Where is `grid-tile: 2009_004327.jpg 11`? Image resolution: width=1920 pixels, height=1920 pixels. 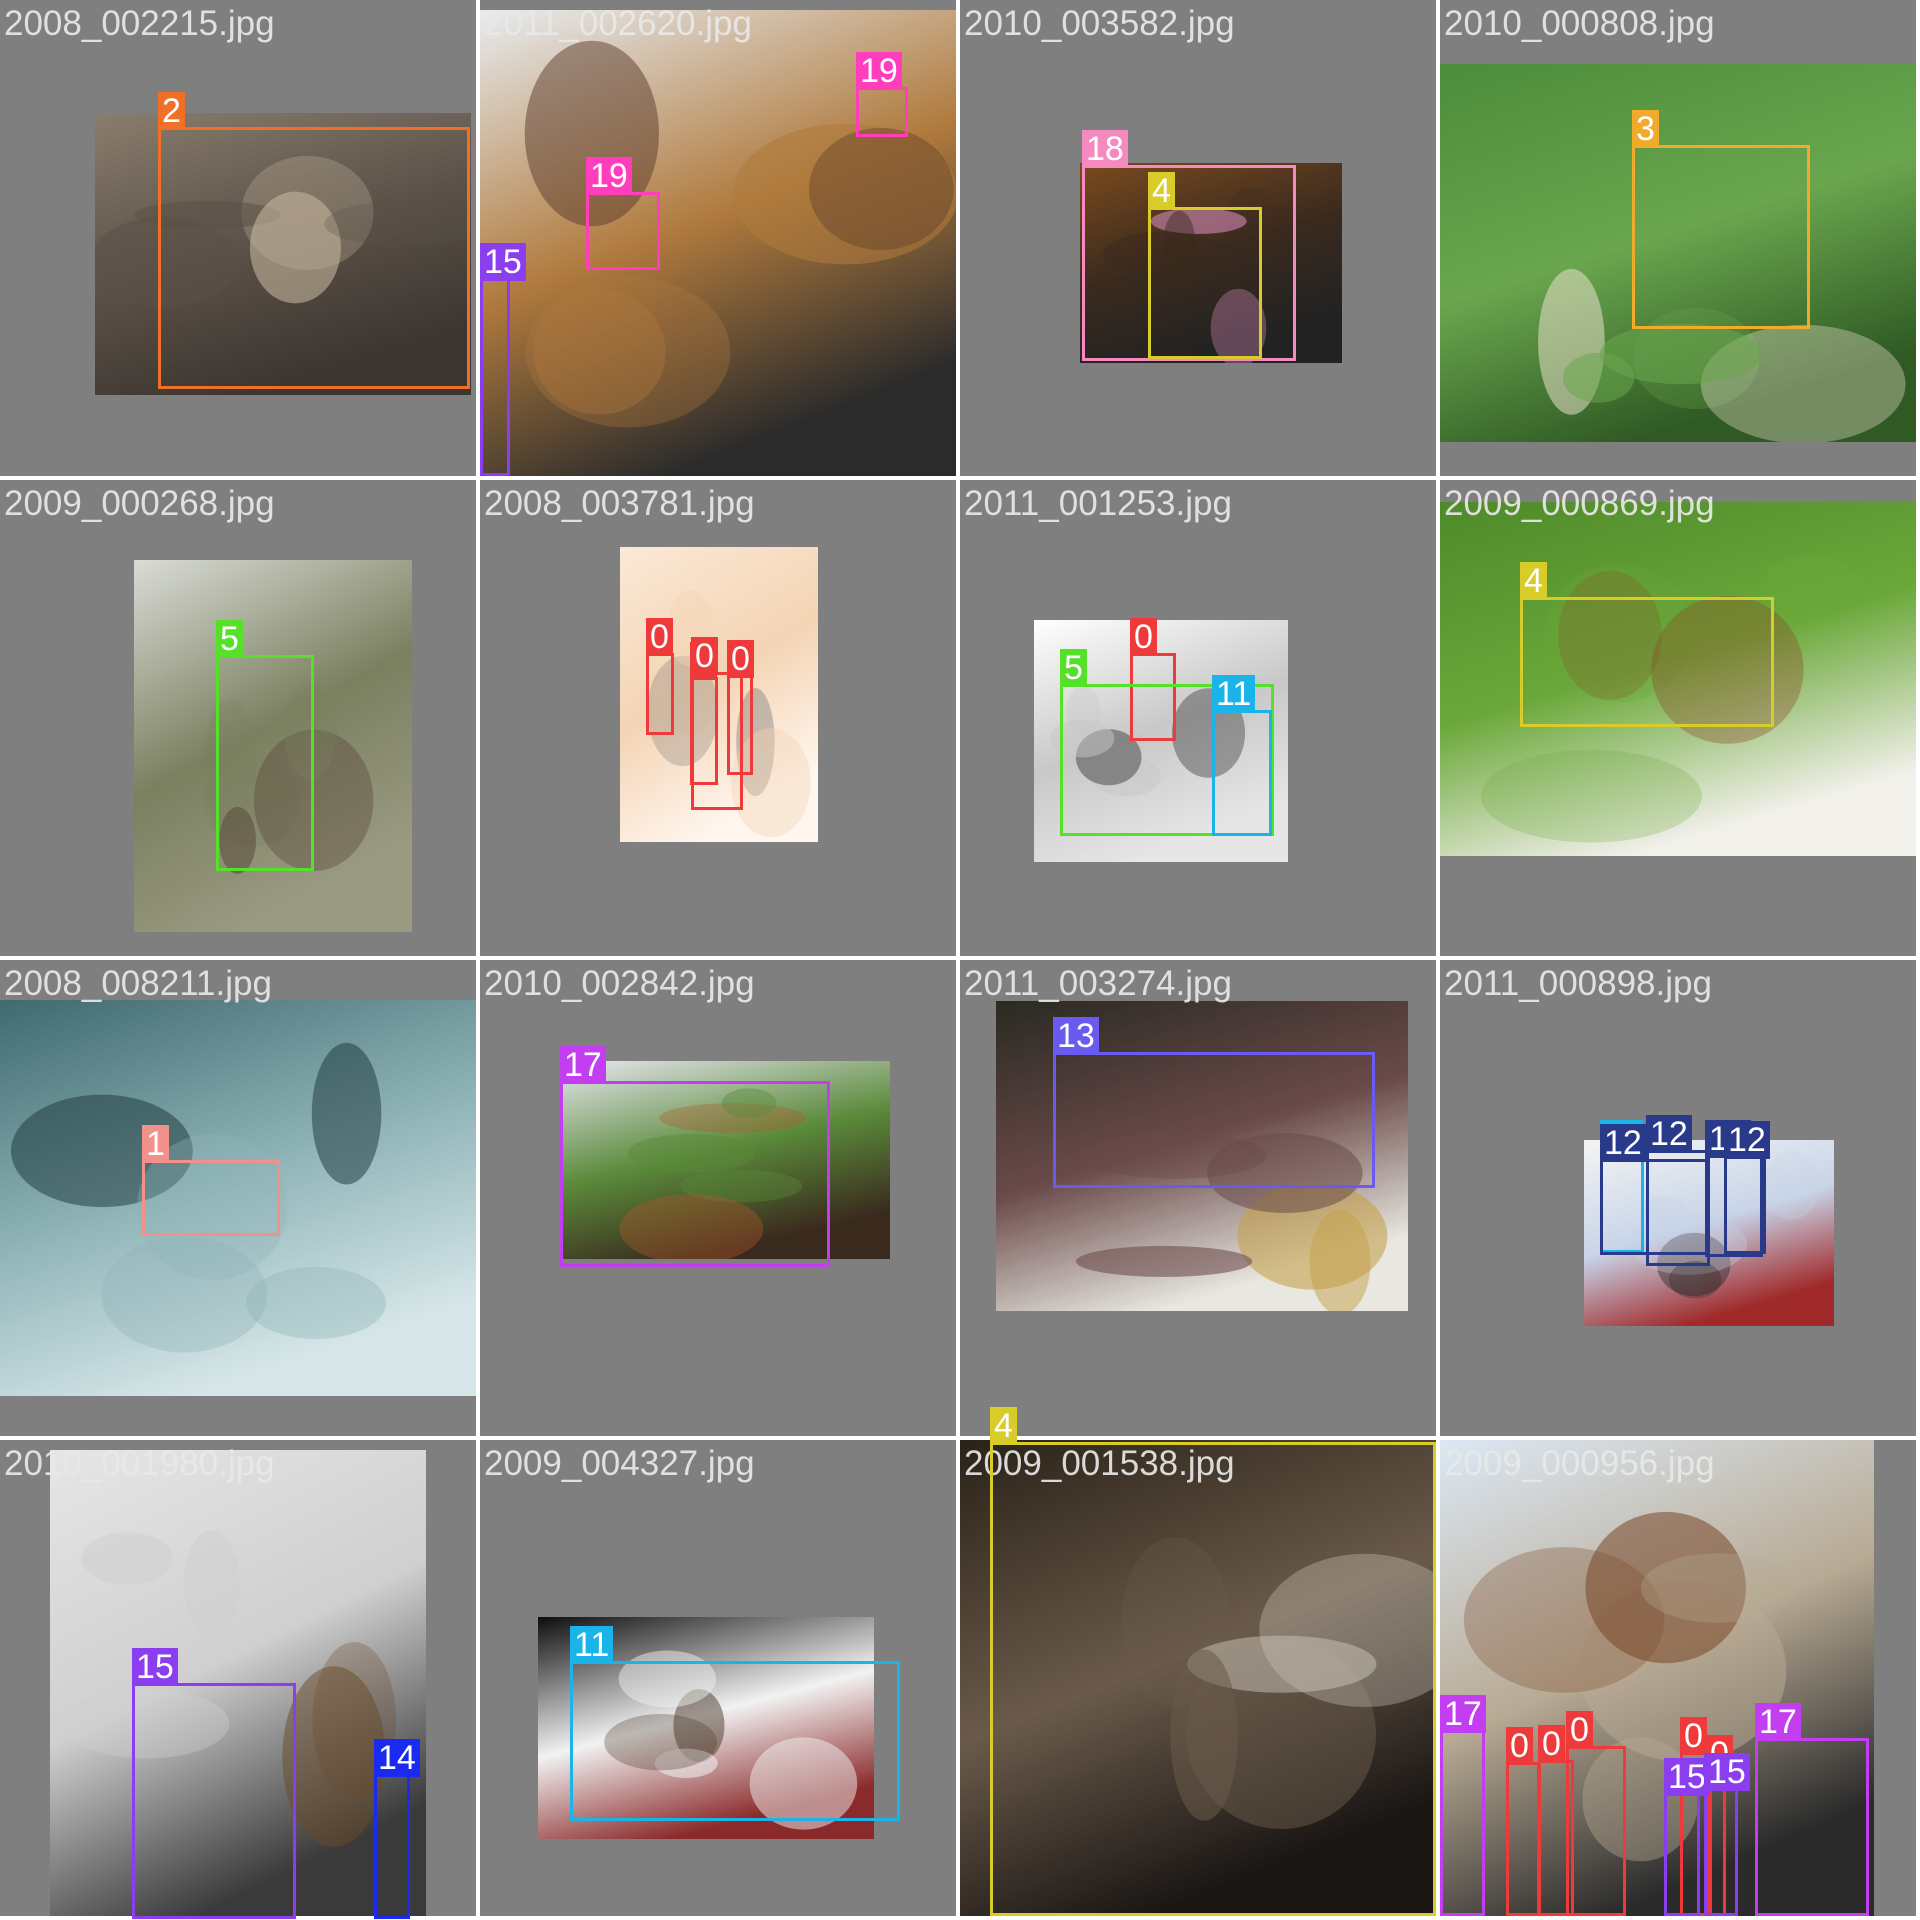 grid-tile: 2009_004327.jpg 11 is located at coordinates (718, 1678).